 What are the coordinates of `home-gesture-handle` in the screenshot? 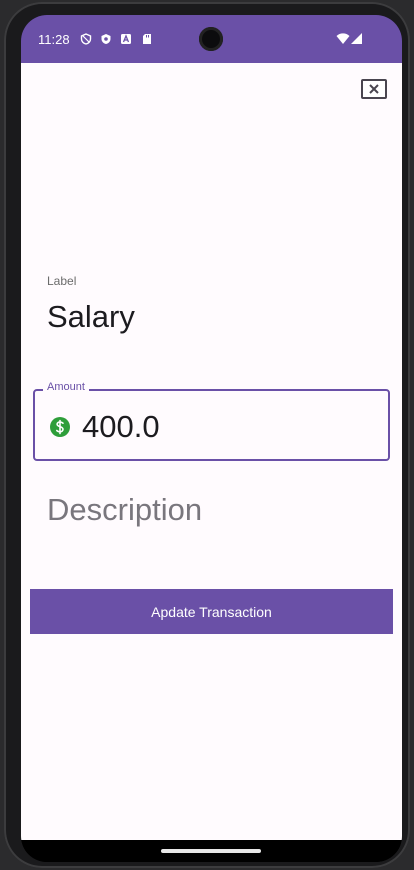 It's located at (211, 851).